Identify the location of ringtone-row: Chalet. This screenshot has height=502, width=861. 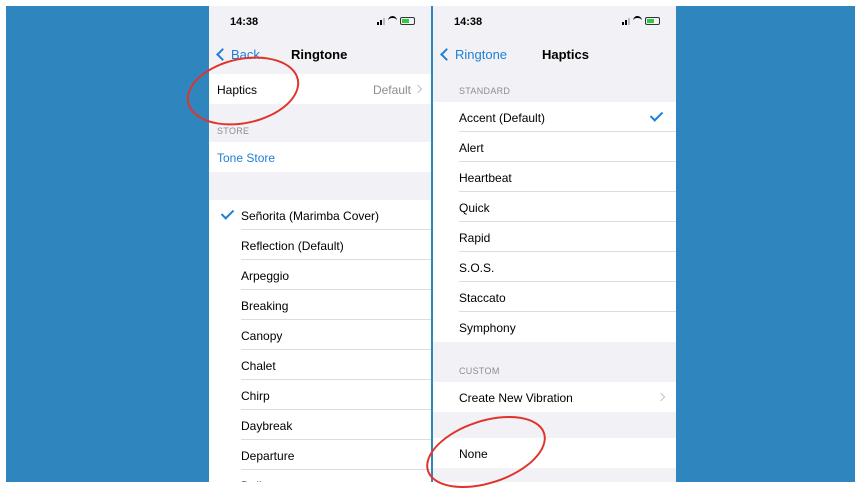
(320, 365).